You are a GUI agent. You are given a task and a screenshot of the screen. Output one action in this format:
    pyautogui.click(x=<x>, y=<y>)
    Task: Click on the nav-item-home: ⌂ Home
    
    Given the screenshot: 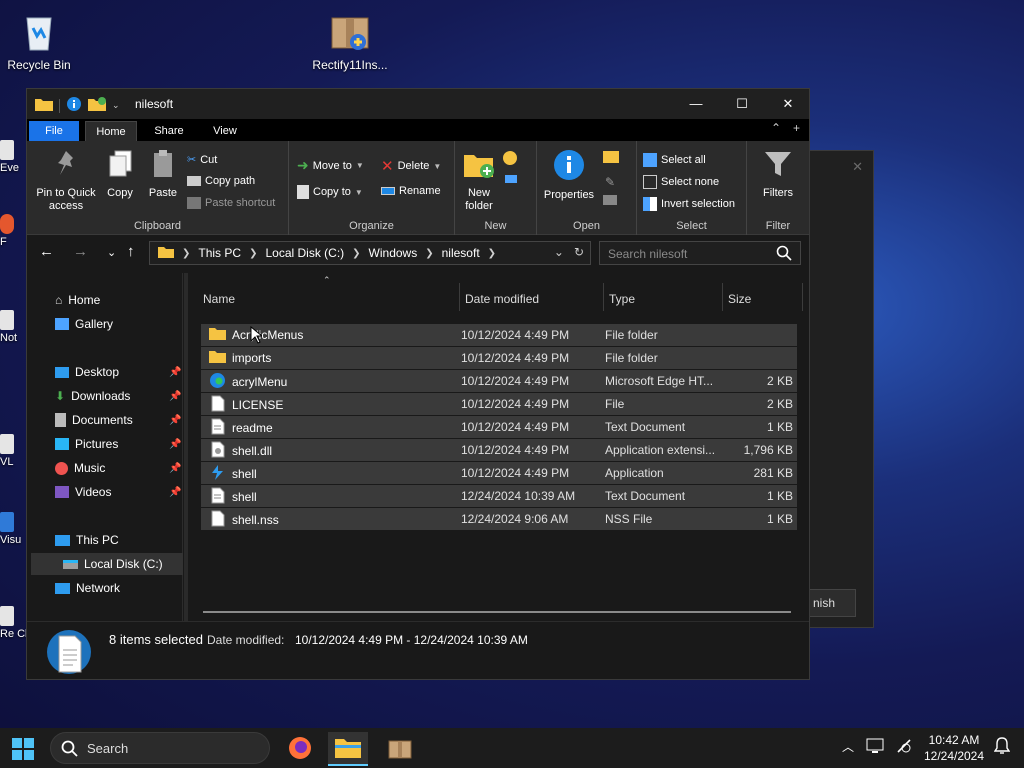 What is the action you would take?
    pyautogui.click(x=77, y=300)
    